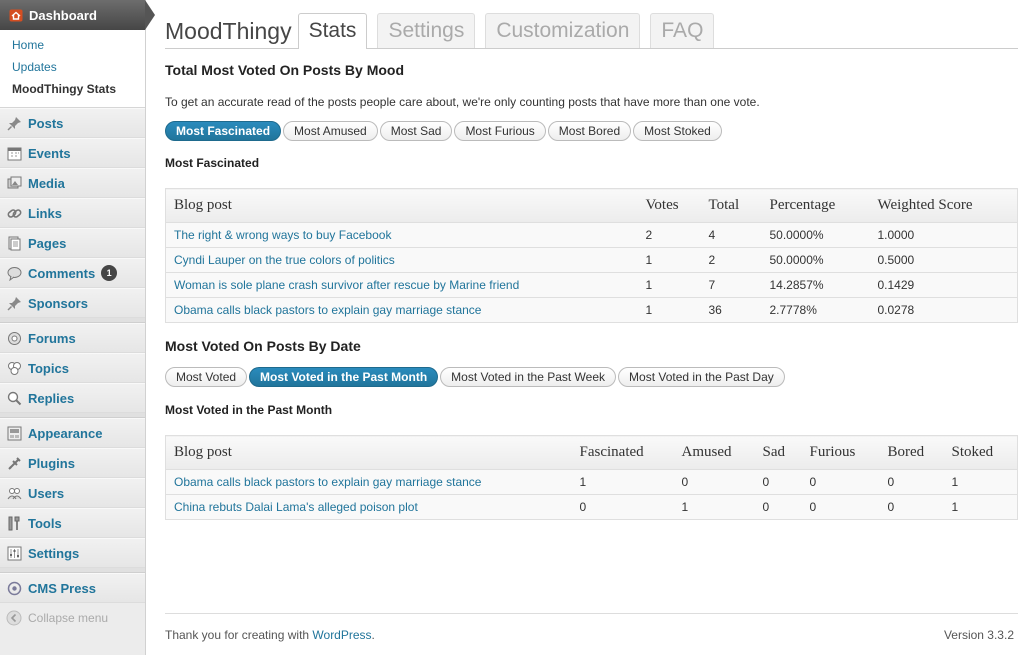 The width and height of the screenshot is (1032, 655). I want to click on sidebar-item-tools: Tools, so click(72, 523).